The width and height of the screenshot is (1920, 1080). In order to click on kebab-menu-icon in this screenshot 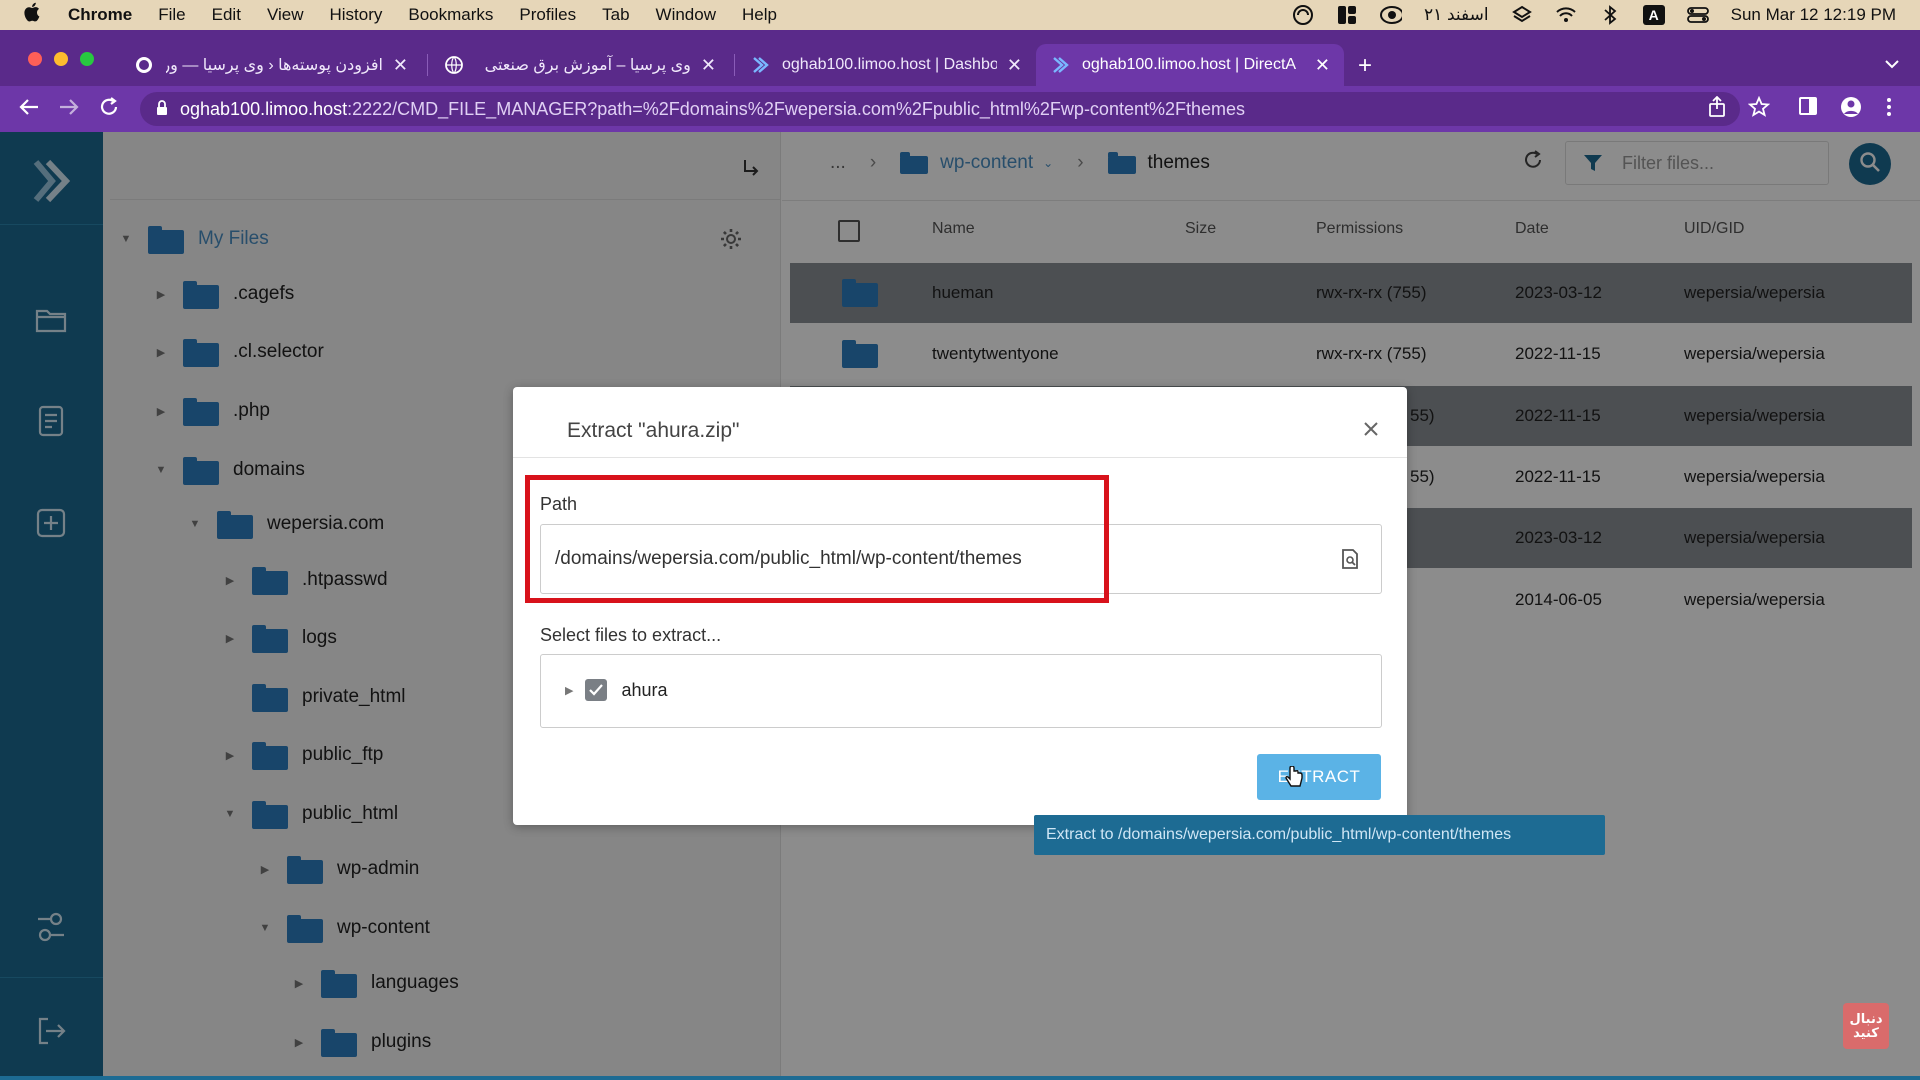, I will do `click(1889, 110)`.